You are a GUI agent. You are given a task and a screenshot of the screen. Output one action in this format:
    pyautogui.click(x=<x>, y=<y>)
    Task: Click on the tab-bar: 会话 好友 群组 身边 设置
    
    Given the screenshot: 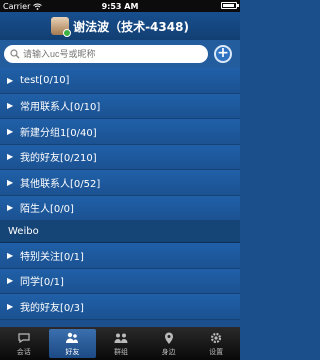 What is the action you would take?
    pyautogui.click(x=120, y=343)
    